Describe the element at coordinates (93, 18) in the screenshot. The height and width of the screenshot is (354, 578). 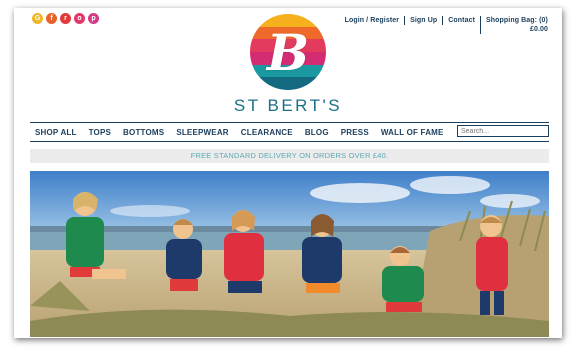
I see `pinterest-icon: p` at that location.